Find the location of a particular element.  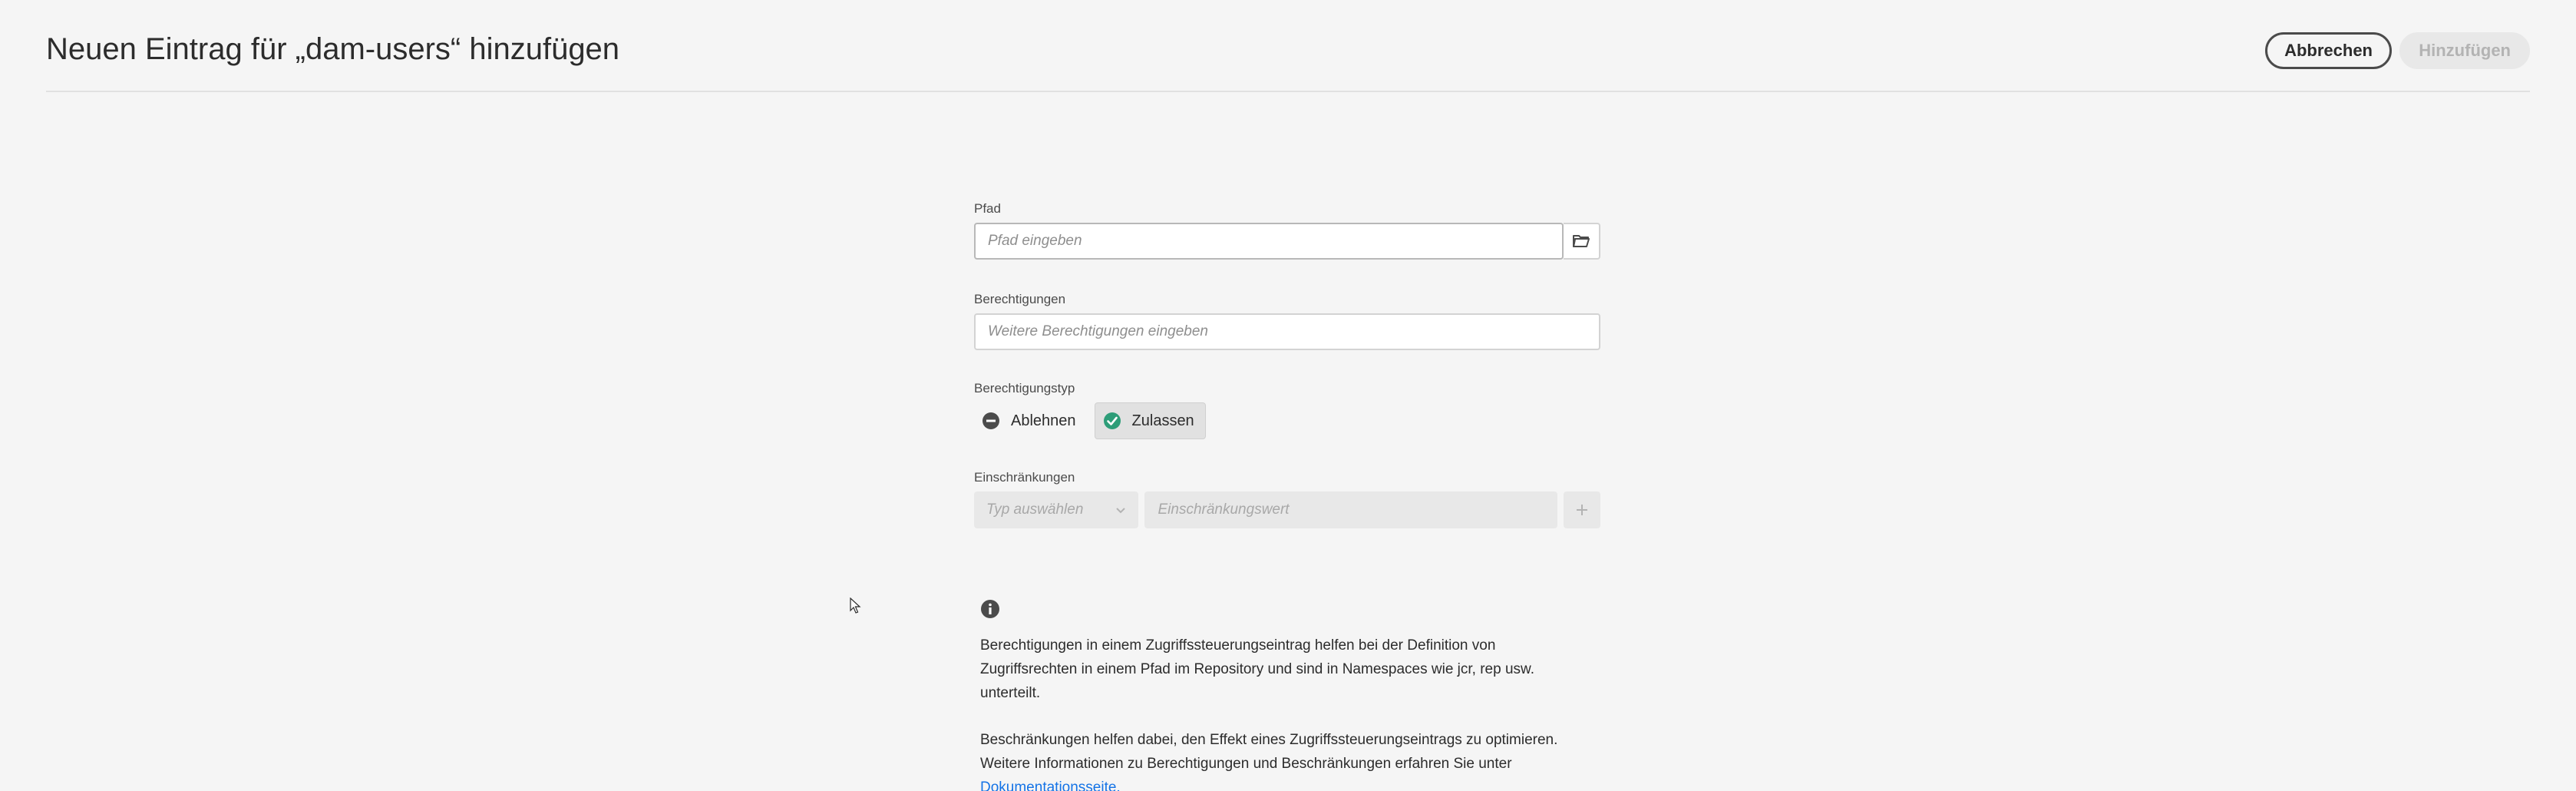

permission-type-label: Berechtigungstyp is located at coordinates (1024, 388).